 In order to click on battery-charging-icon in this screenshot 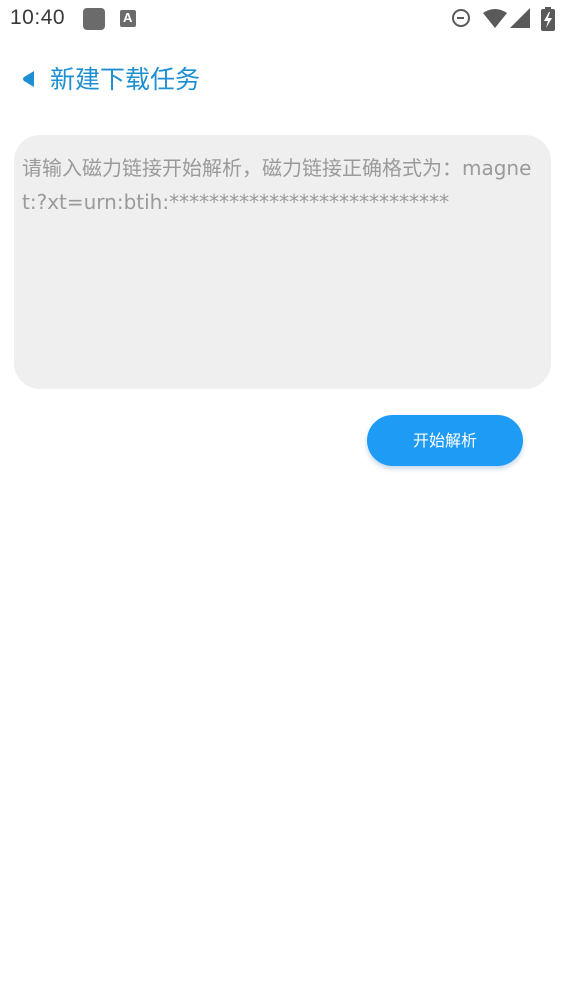, I will do `click(548, 19)`.